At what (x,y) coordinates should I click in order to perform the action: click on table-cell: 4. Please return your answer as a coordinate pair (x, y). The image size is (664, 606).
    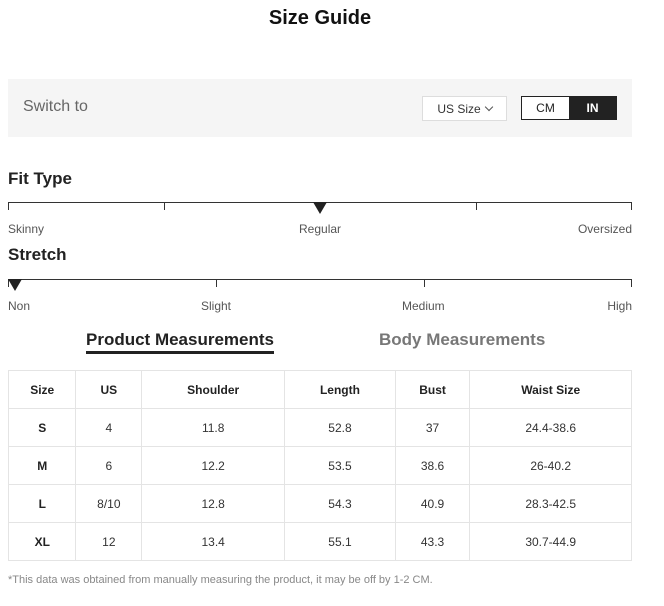
    Looking at the image, I should click on (109, 427).